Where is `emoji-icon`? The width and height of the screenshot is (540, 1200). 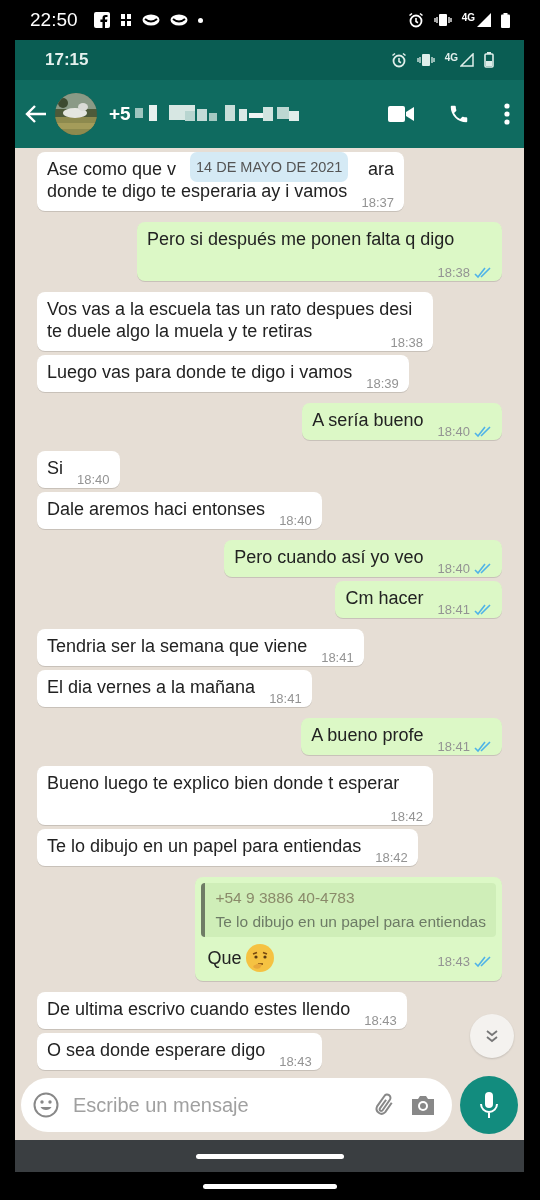
emoji-icon is located at coordinates (46, 1105).